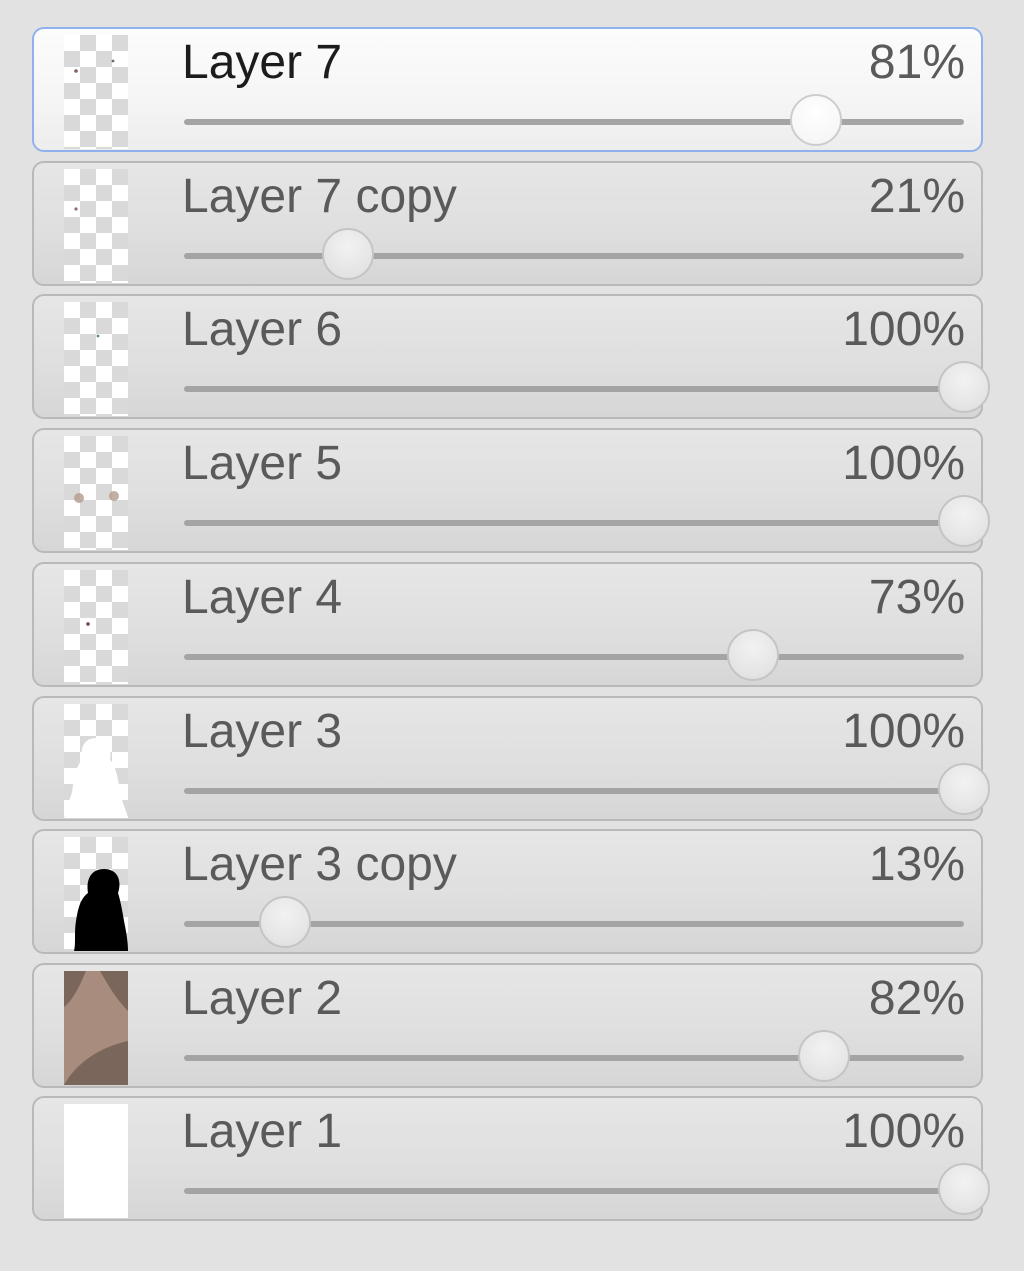  What do you see at coordinates (507, 89) in the screenshot?
I see `layer-row-layer-7: Layer 7 81%` at bounding box center [507, 89].